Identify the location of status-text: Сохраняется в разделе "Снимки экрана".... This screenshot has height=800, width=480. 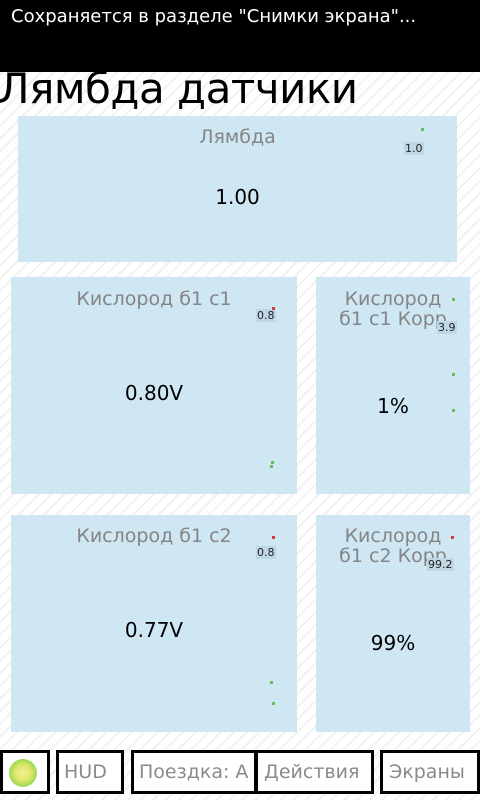
(214, 16).